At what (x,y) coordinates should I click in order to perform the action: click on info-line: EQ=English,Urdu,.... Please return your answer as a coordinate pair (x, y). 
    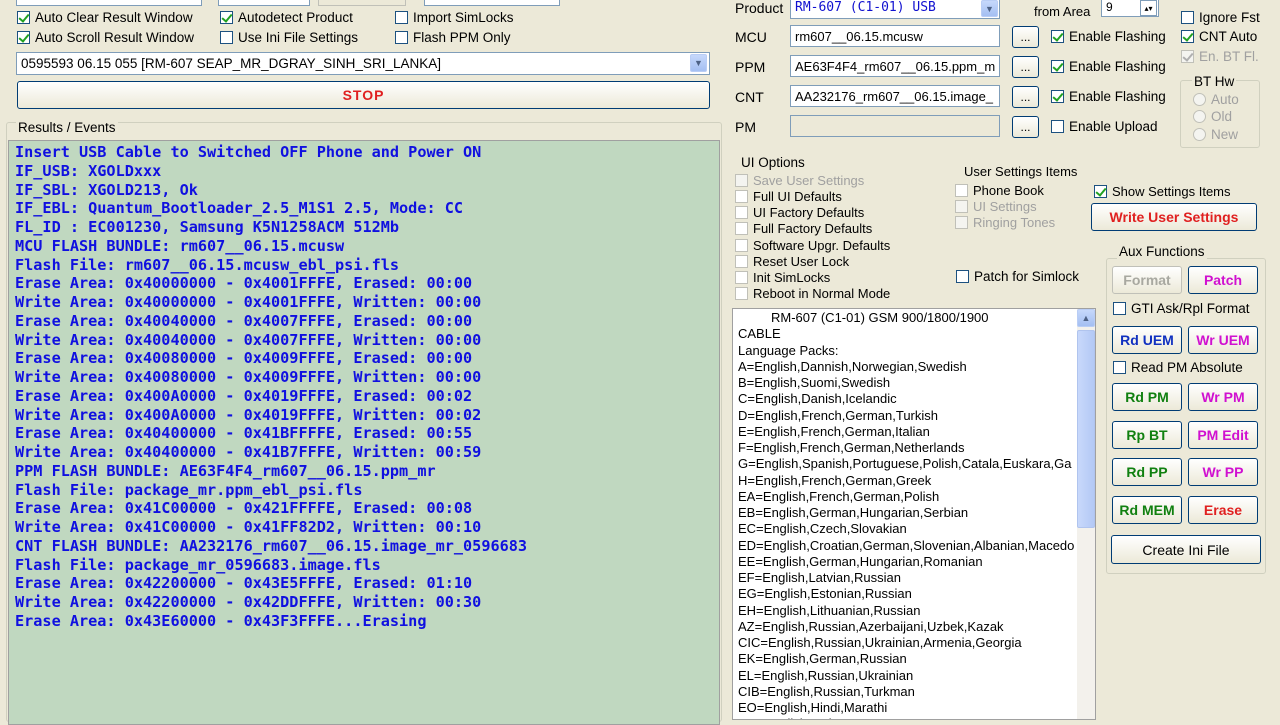
    Looking at the image, I should click on (916, 717).